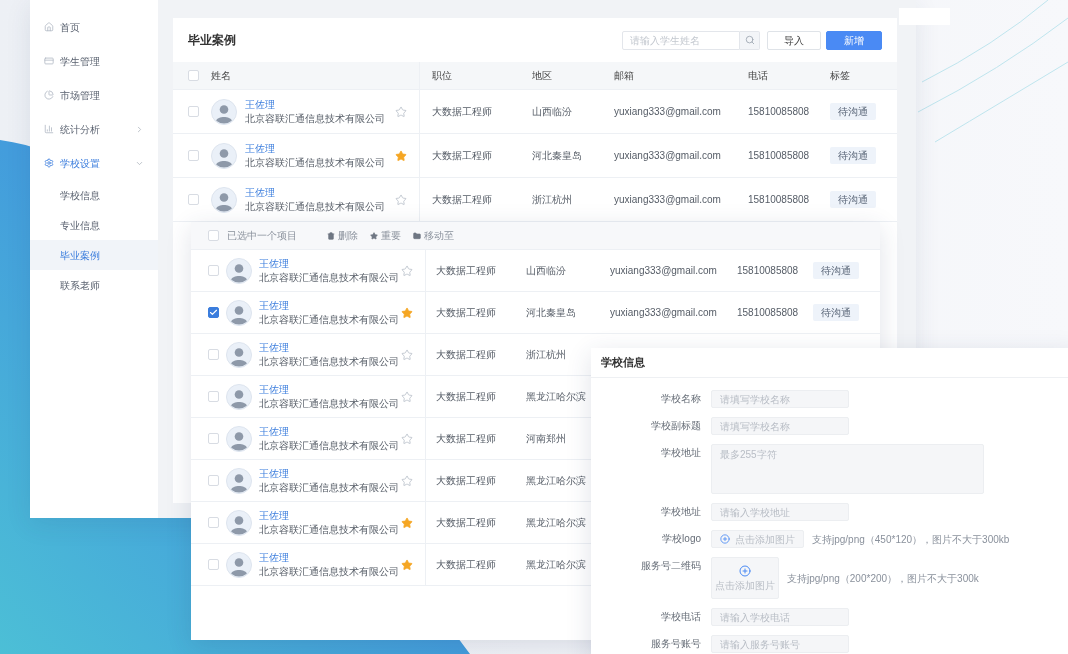 The image size is (1068, 654). Describe the element at coordinates (417, 235) in the screenshot. I see `folder-icon` at that location.